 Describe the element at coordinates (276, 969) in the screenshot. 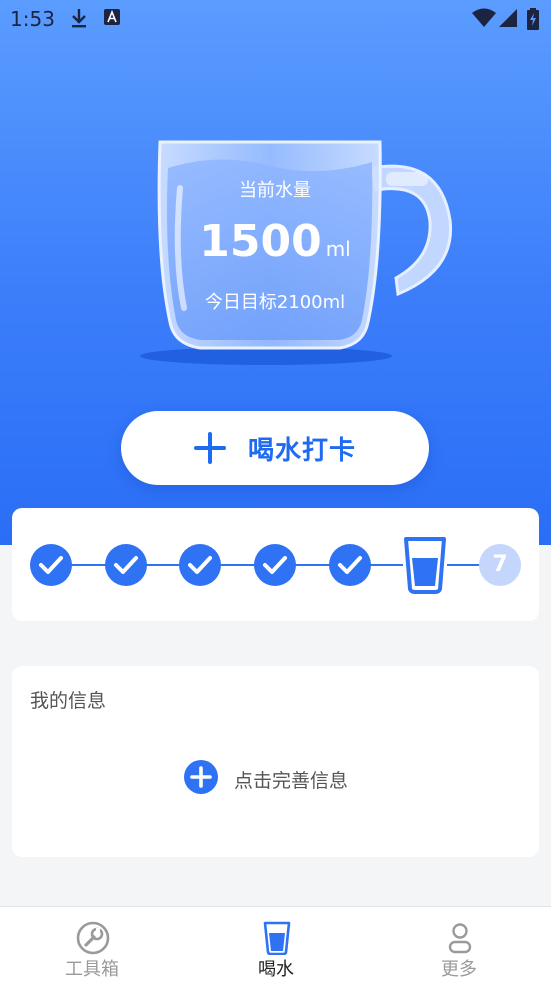

I see `tab-water-label: 喝水` at that location.